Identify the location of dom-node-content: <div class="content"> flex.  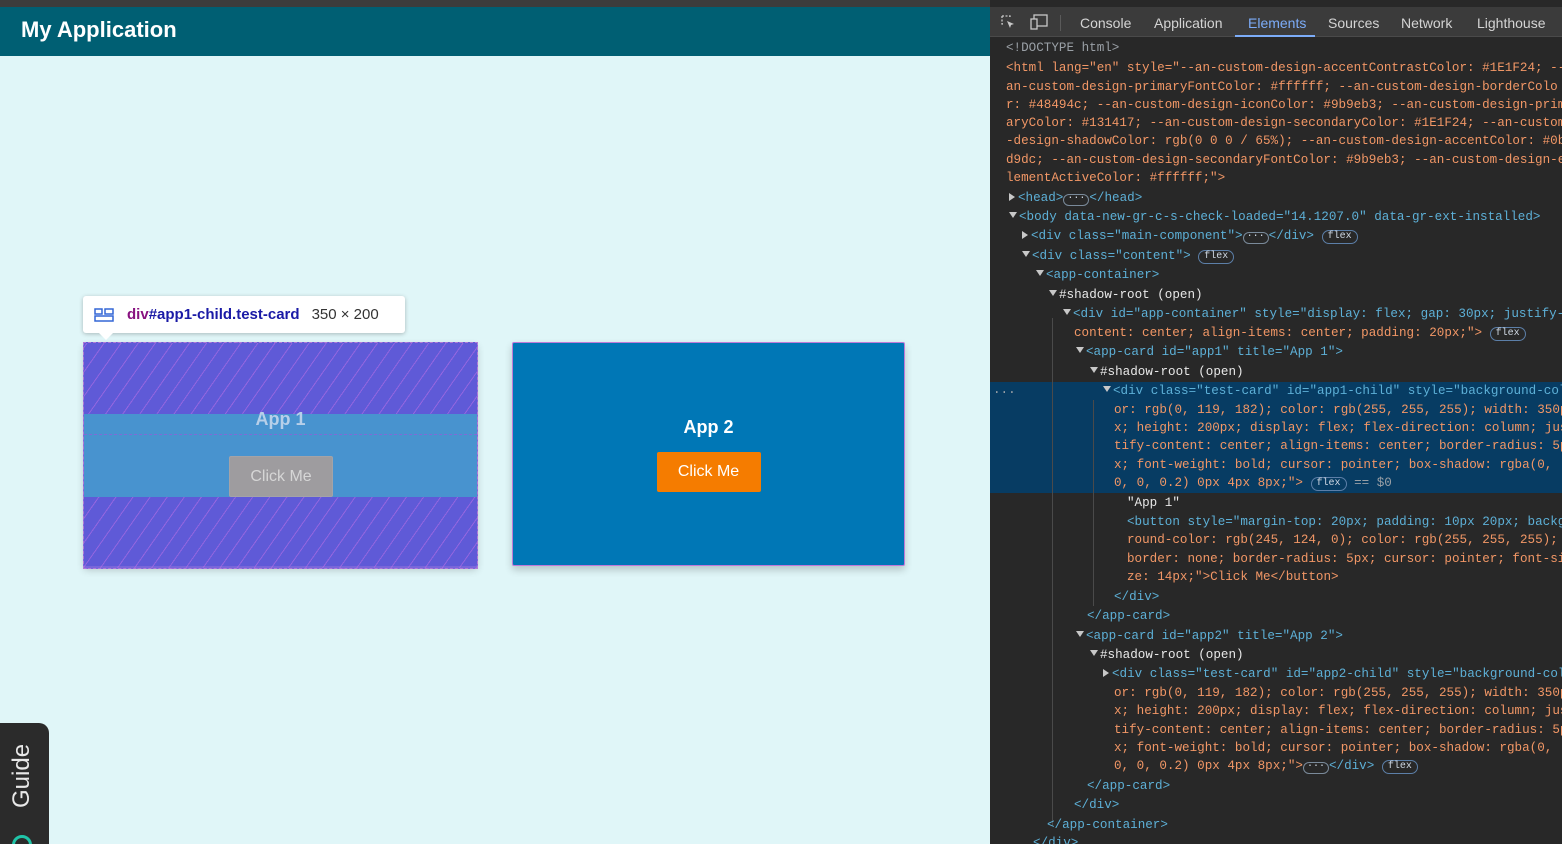
(1128, 256).